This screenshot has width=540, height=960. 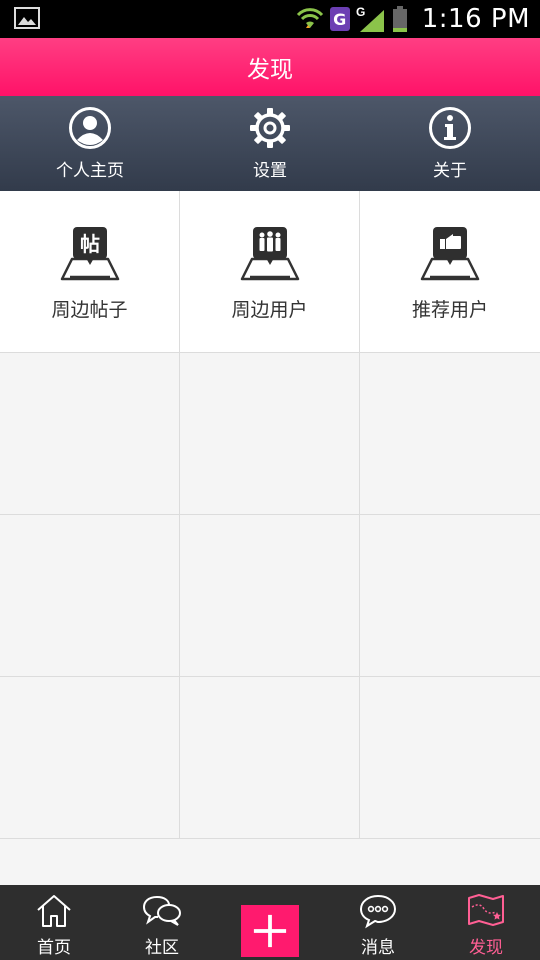 What do you see at coordinates (54, 948) in the screenshot?
I see `tab-home-label: 首页` at bounding box center [54, 948].